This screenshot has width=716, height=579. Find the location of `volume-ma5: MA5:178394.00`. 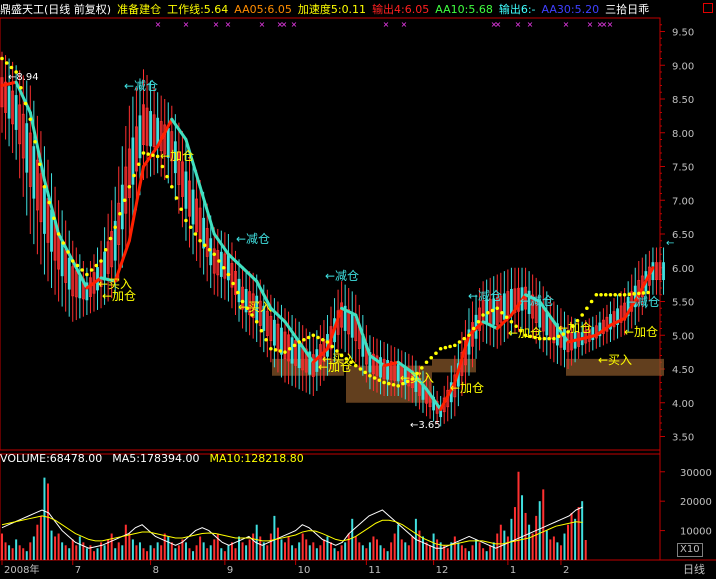

volume-ma5: MA5:178394.00 is located at coordinates (156, 458).